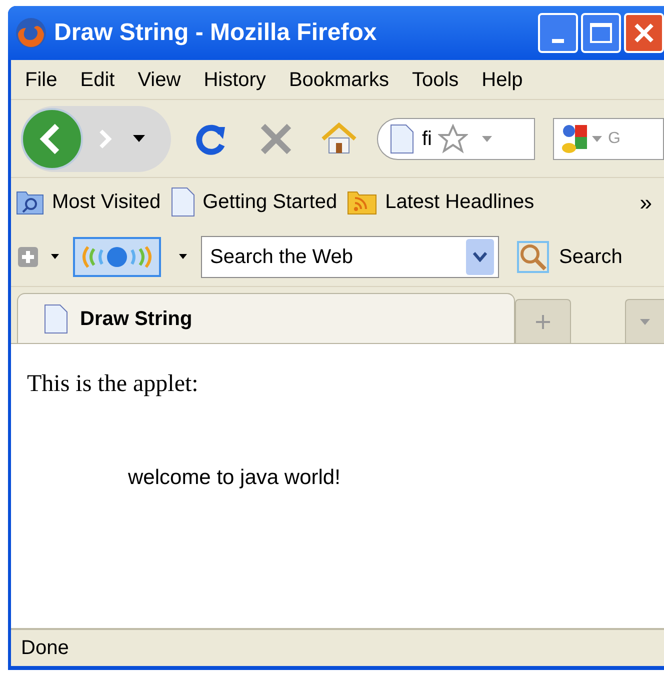 The height and width of the screenshot is (675, 664). Describe the element at coordinates (235, 79) in the screenshot. I see `menu-item: History` at that location.